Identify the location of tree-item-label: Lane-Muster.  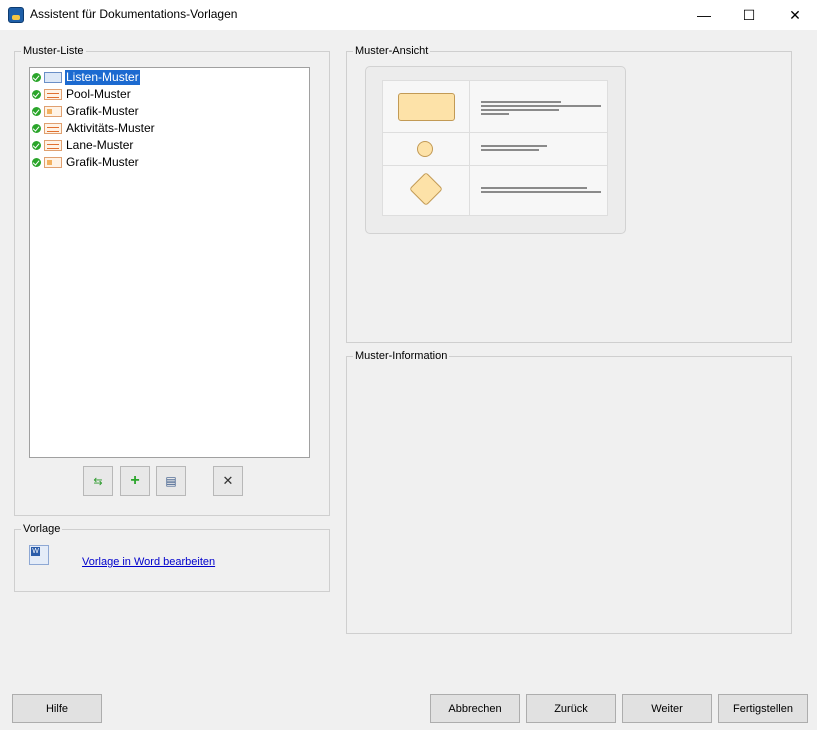
(100, 145).